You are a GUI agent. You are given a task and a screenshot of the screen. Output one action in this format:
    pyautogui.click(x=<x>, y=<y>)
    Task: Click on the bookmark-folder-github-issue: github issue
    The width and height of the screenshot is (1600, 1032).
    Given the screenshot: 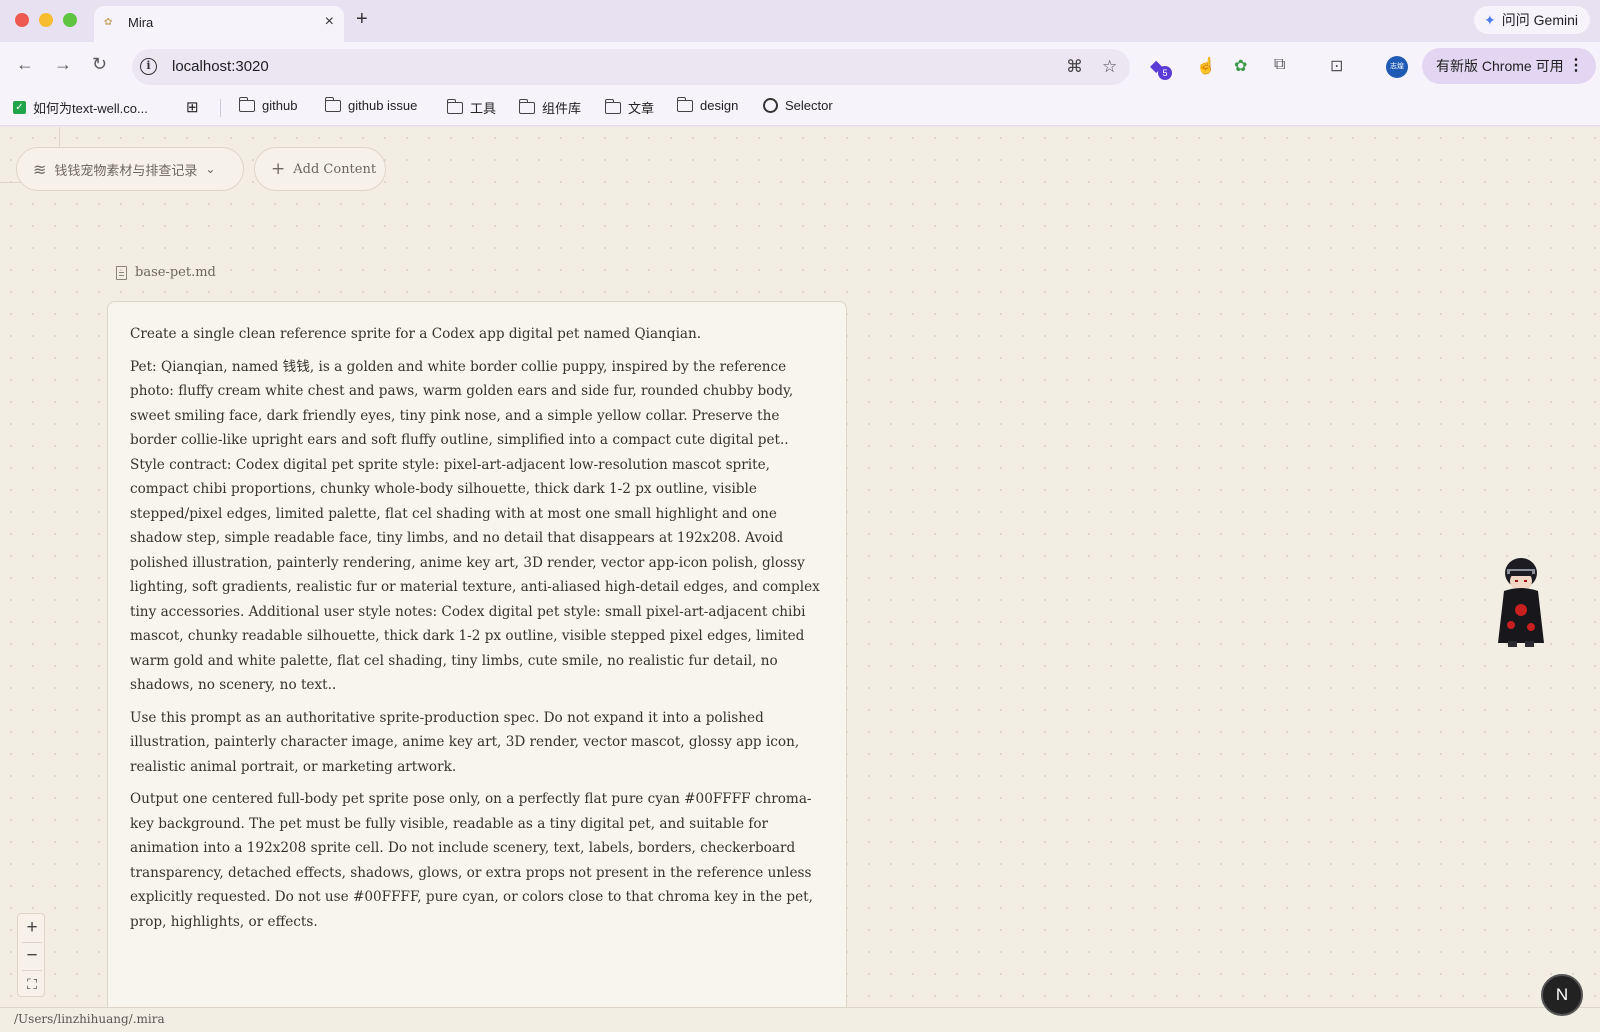 What is the action you would take?
    pyautogui.click(x=371, y=104)
    